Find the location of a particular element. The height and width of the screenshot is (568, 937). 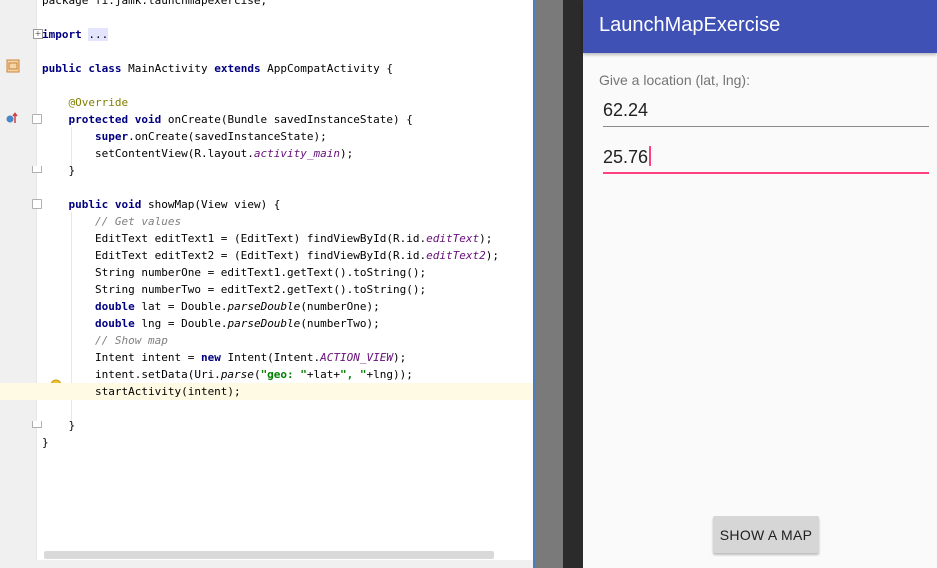

code-token: protected void is located at coordinates (115, 119).